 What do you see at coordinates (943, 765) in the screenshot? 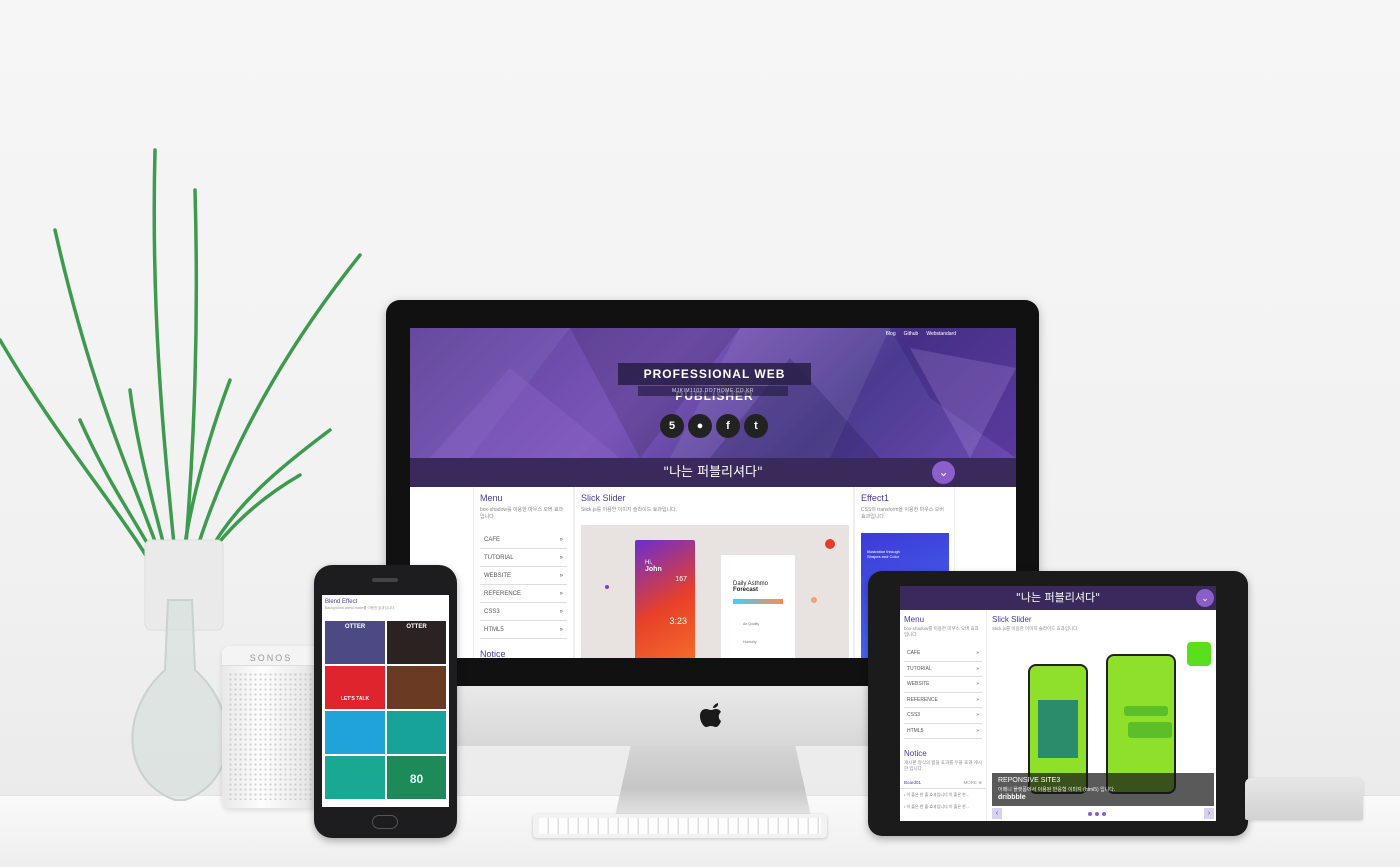
I see `notice-desc: 게시판 형식의 탭을 효과를 두을 효과 게시한 입니다.` at bounding box center [943, 765].